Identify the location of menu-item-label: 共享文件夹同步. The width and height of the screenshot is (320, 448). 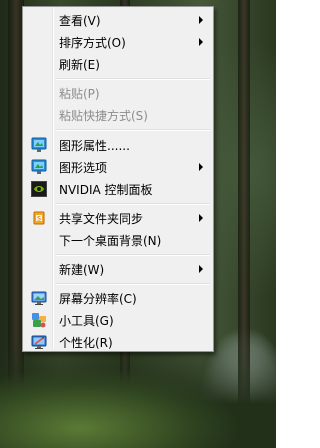
(101, 218).